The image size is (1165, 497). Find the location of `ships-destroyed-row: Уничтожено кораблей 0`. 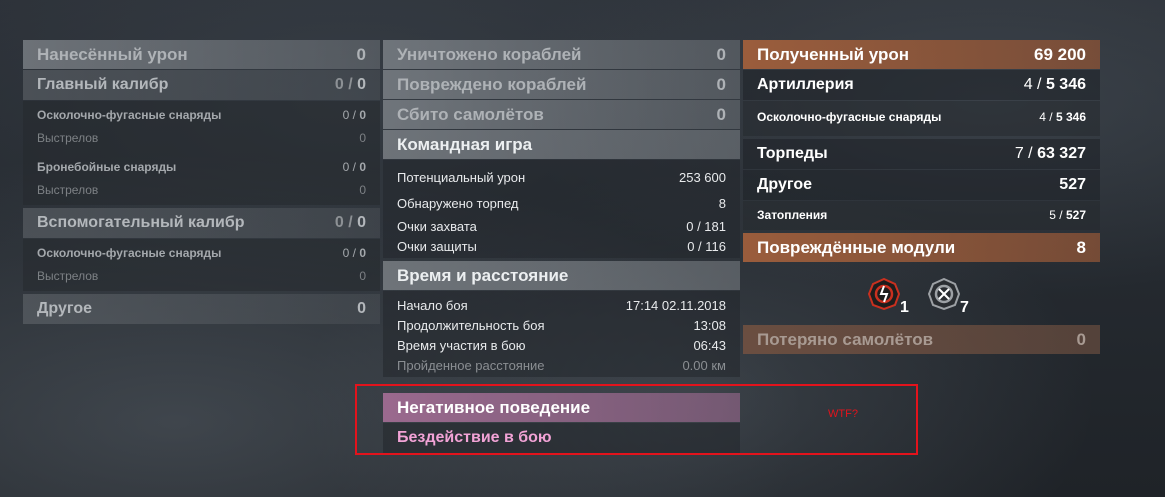

ships-destroyed-row: Уничтожено кораблей 0 is located at coordinates (561, 54).